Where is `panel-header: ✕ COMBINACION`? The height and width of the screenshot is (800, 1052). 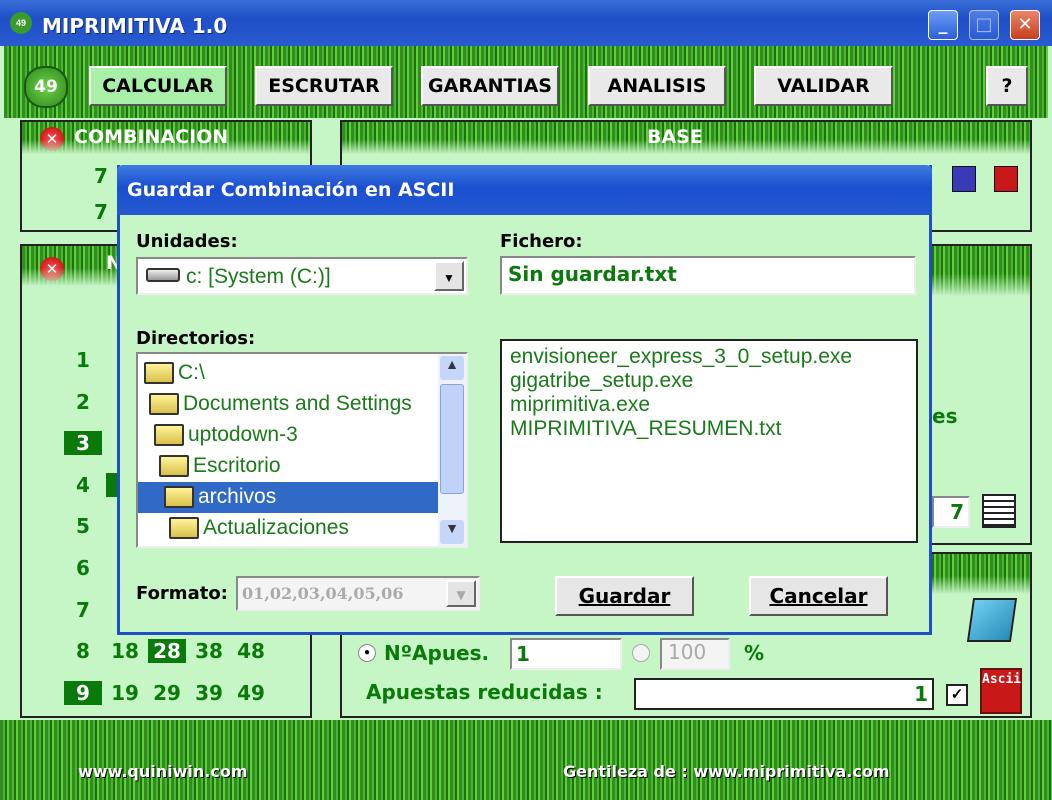 panel-header: ✕ COMBINACION is located at coordinates (166, 138).